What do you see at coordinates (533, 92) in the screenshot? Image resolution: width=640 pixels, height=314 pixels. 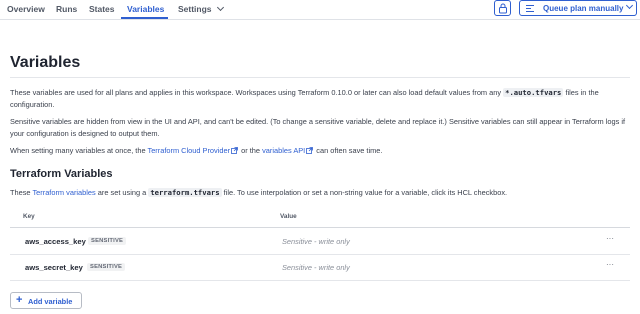 I see `auto-tfvars-code: *.auto.tfvars` at bounding box center [533, 92].